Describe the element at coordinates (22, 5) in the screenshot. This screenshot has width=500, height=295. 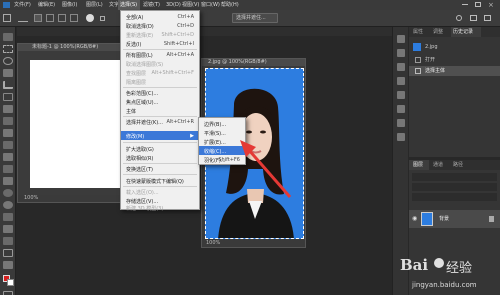
I see `menu-file: 文件(F)` at that location.